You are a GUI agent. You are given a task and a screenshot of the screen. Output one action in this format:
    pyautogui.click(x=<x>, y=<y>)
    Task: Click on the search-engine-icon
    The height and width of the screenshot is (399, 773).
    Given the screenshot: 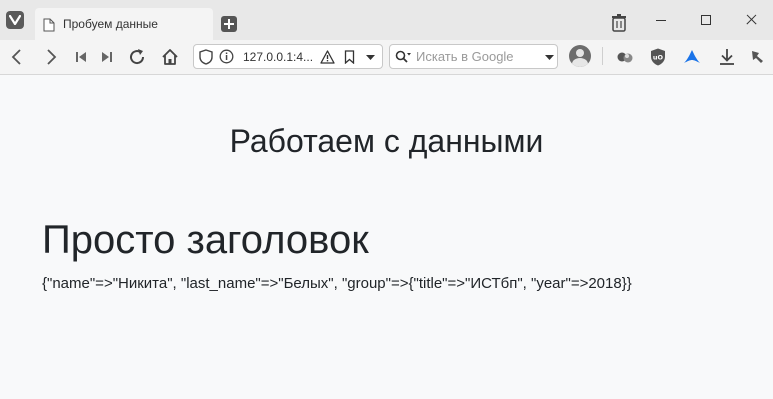 What is the action you would take?
    pyautogui.click(x=403, y=57)
    